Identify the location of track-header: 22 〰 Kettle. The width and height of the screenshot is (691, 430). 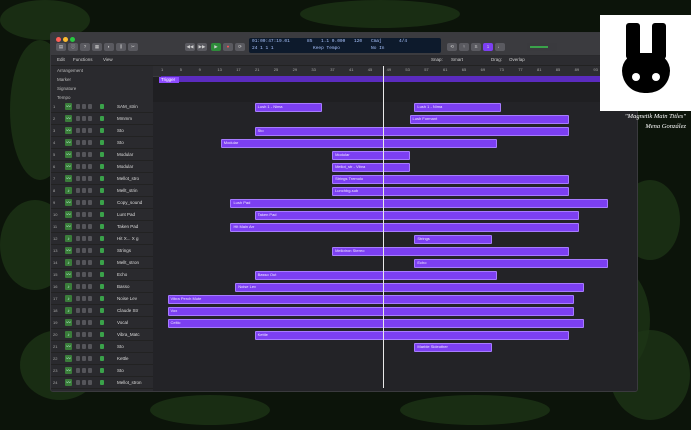
(102, 359).